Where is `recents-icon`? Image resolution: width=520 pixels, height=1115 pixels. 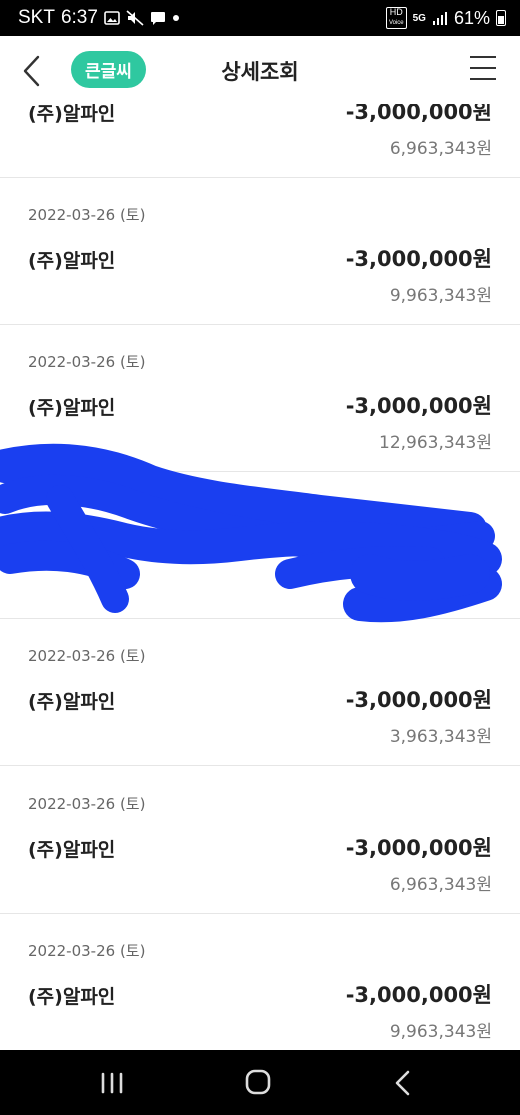 recents-icon is located at coordinates (112, 1083).